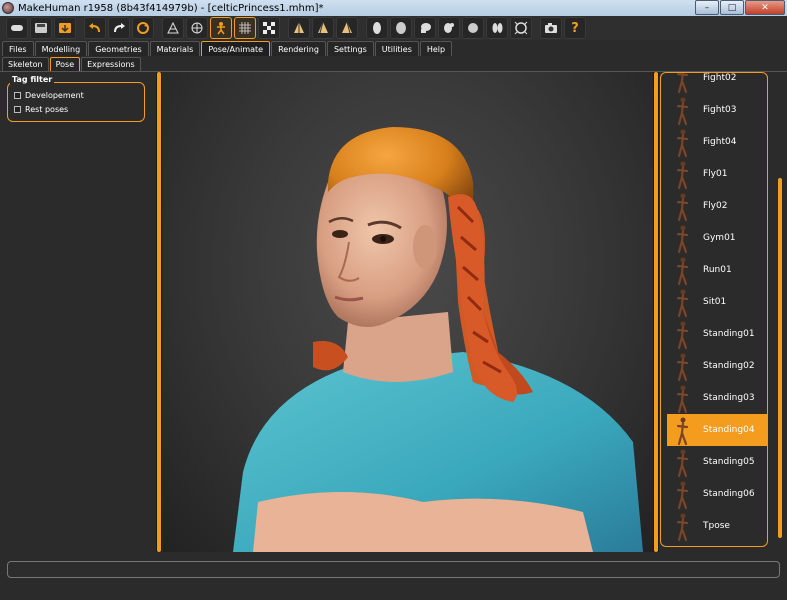 The image size is (787, 600). Describe the element at coordinates (720, 78) in the screenshot. I see `pose-label: Fight02` at that location.